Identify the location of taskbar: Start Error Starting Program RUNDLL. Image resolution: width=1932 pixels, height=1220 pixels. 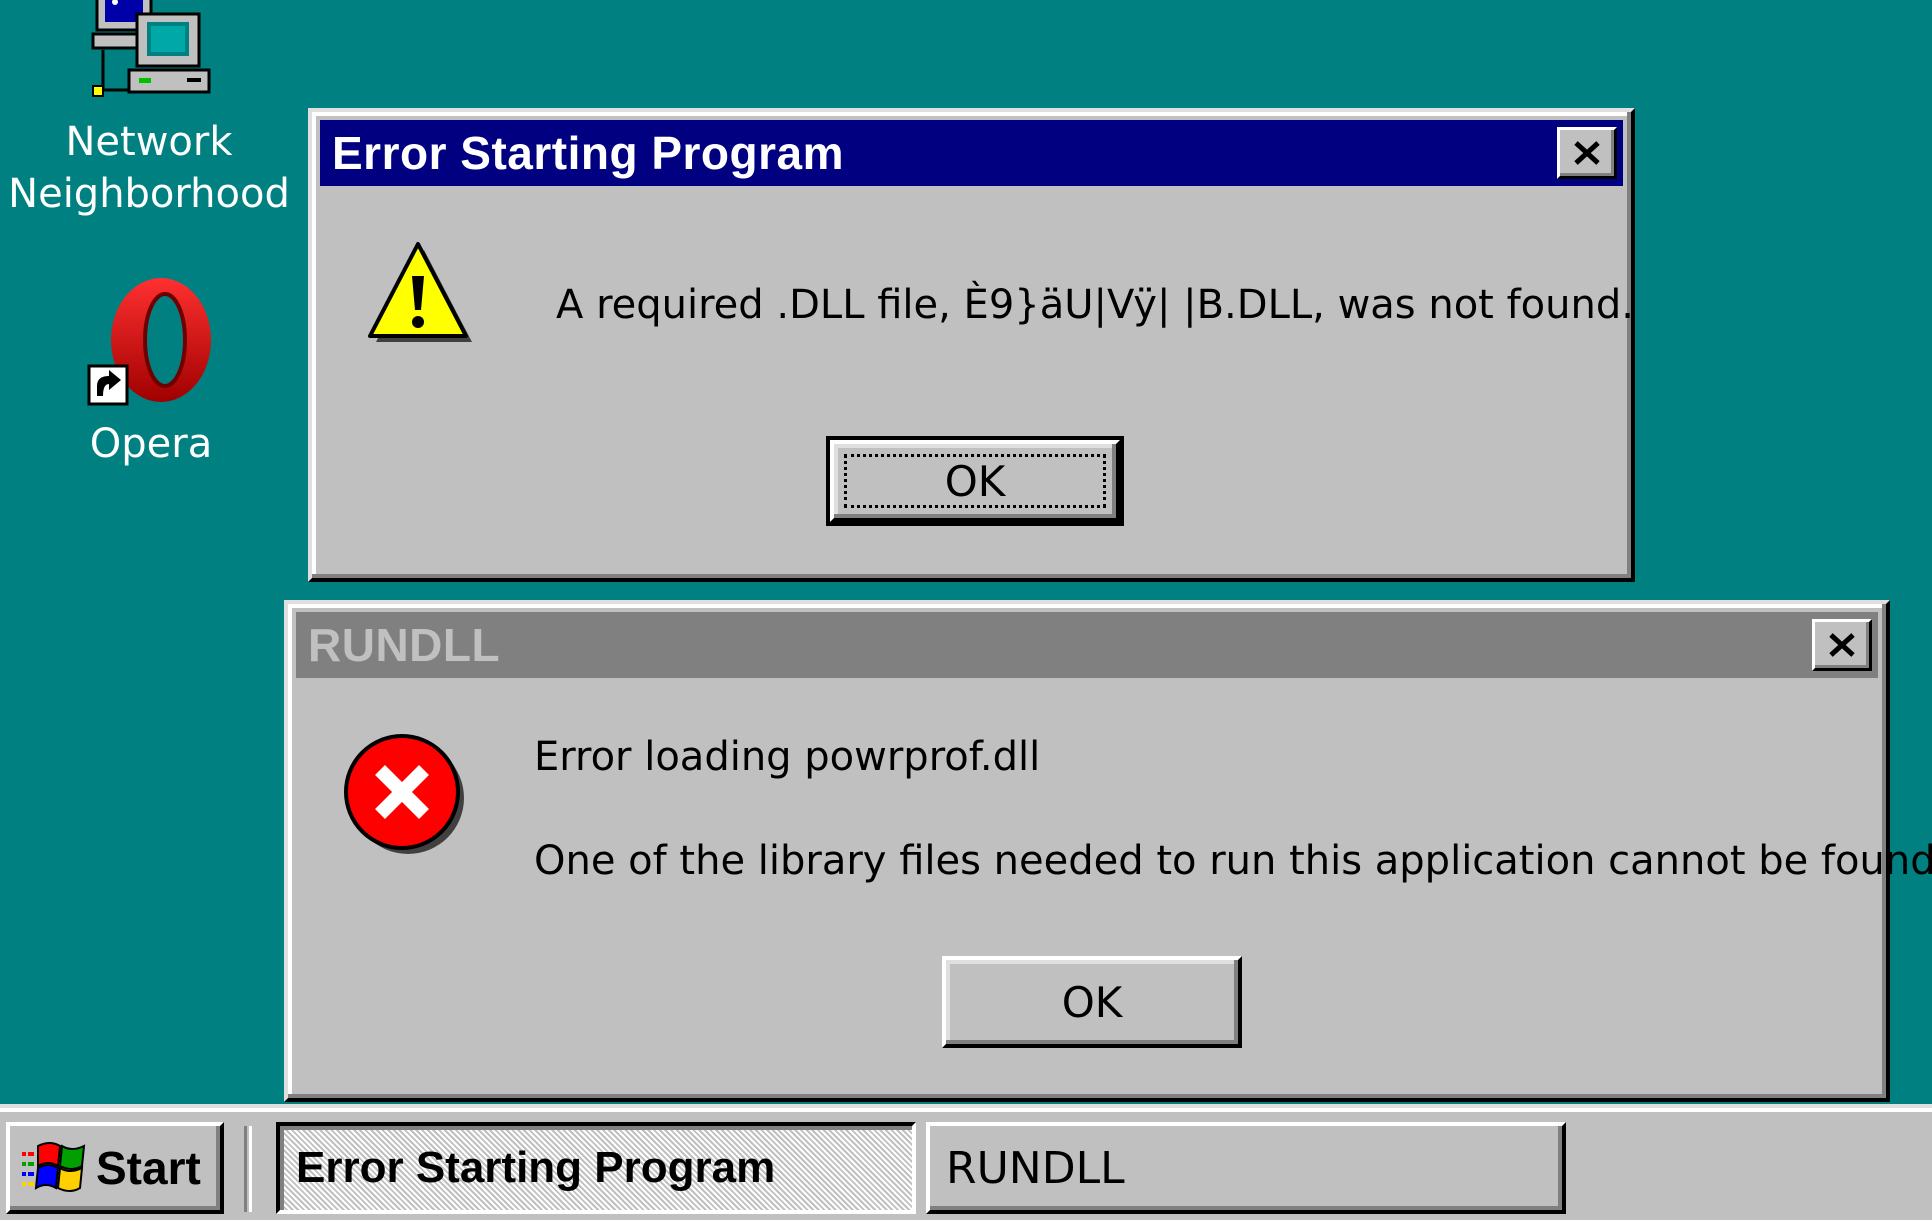
(966, 1162).